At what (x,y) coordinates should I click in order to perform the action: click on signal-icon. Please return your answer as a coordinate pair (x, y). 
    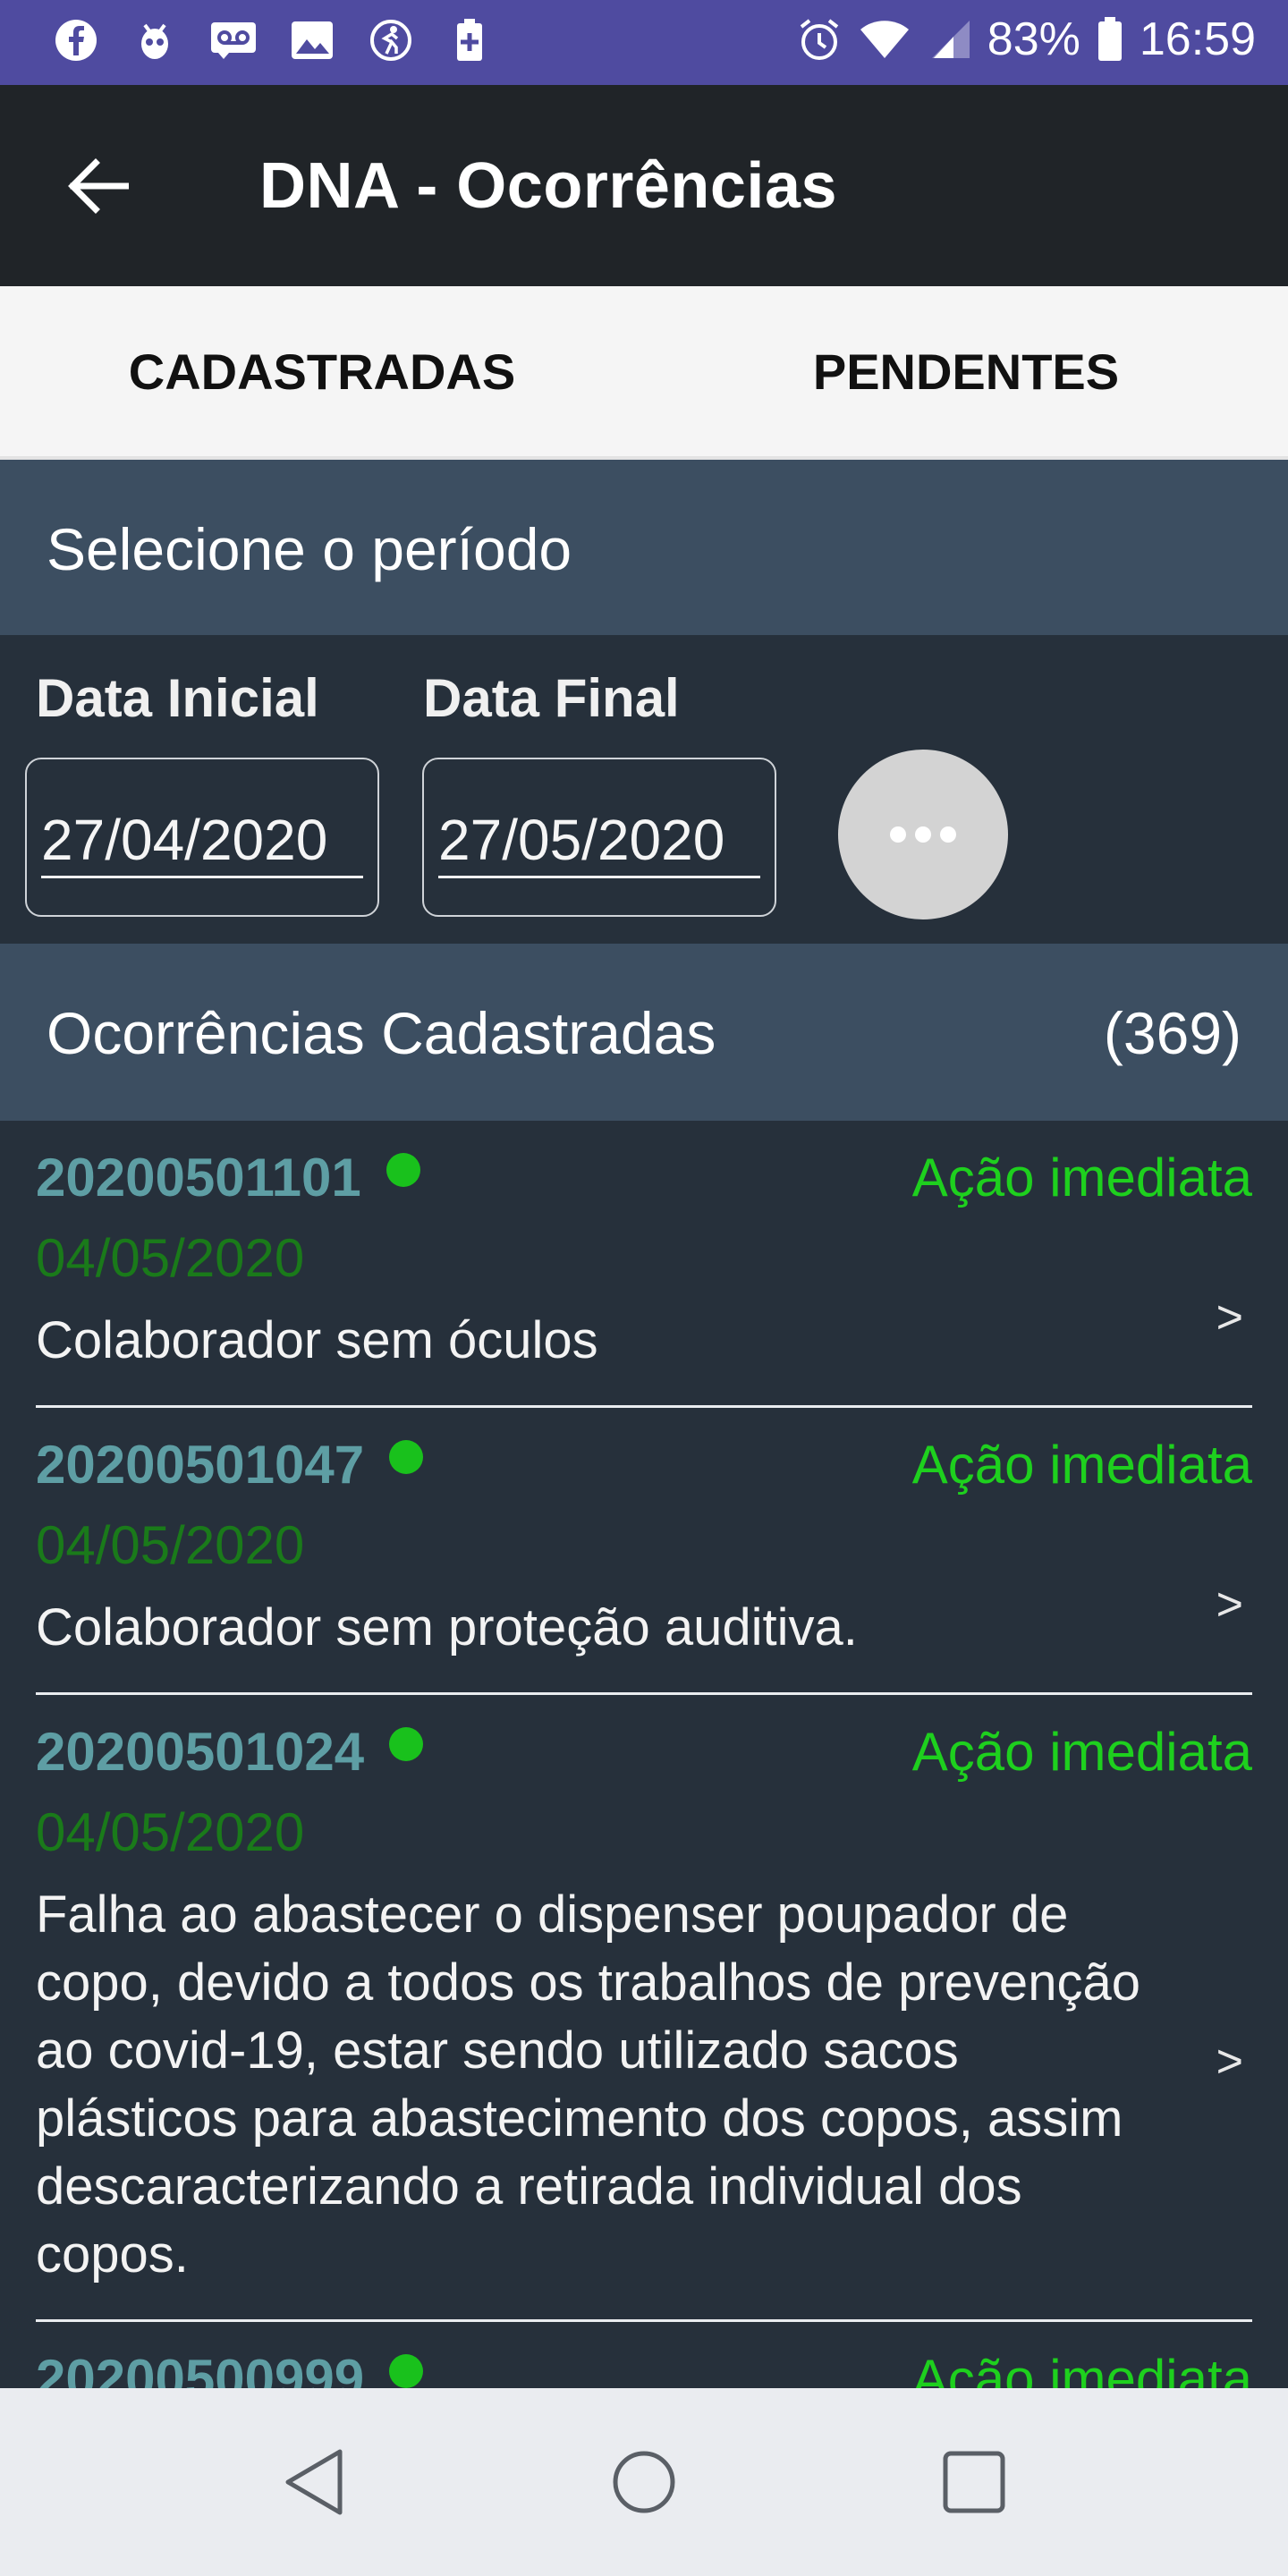
    Looking at the image, I should click on (949, 39).